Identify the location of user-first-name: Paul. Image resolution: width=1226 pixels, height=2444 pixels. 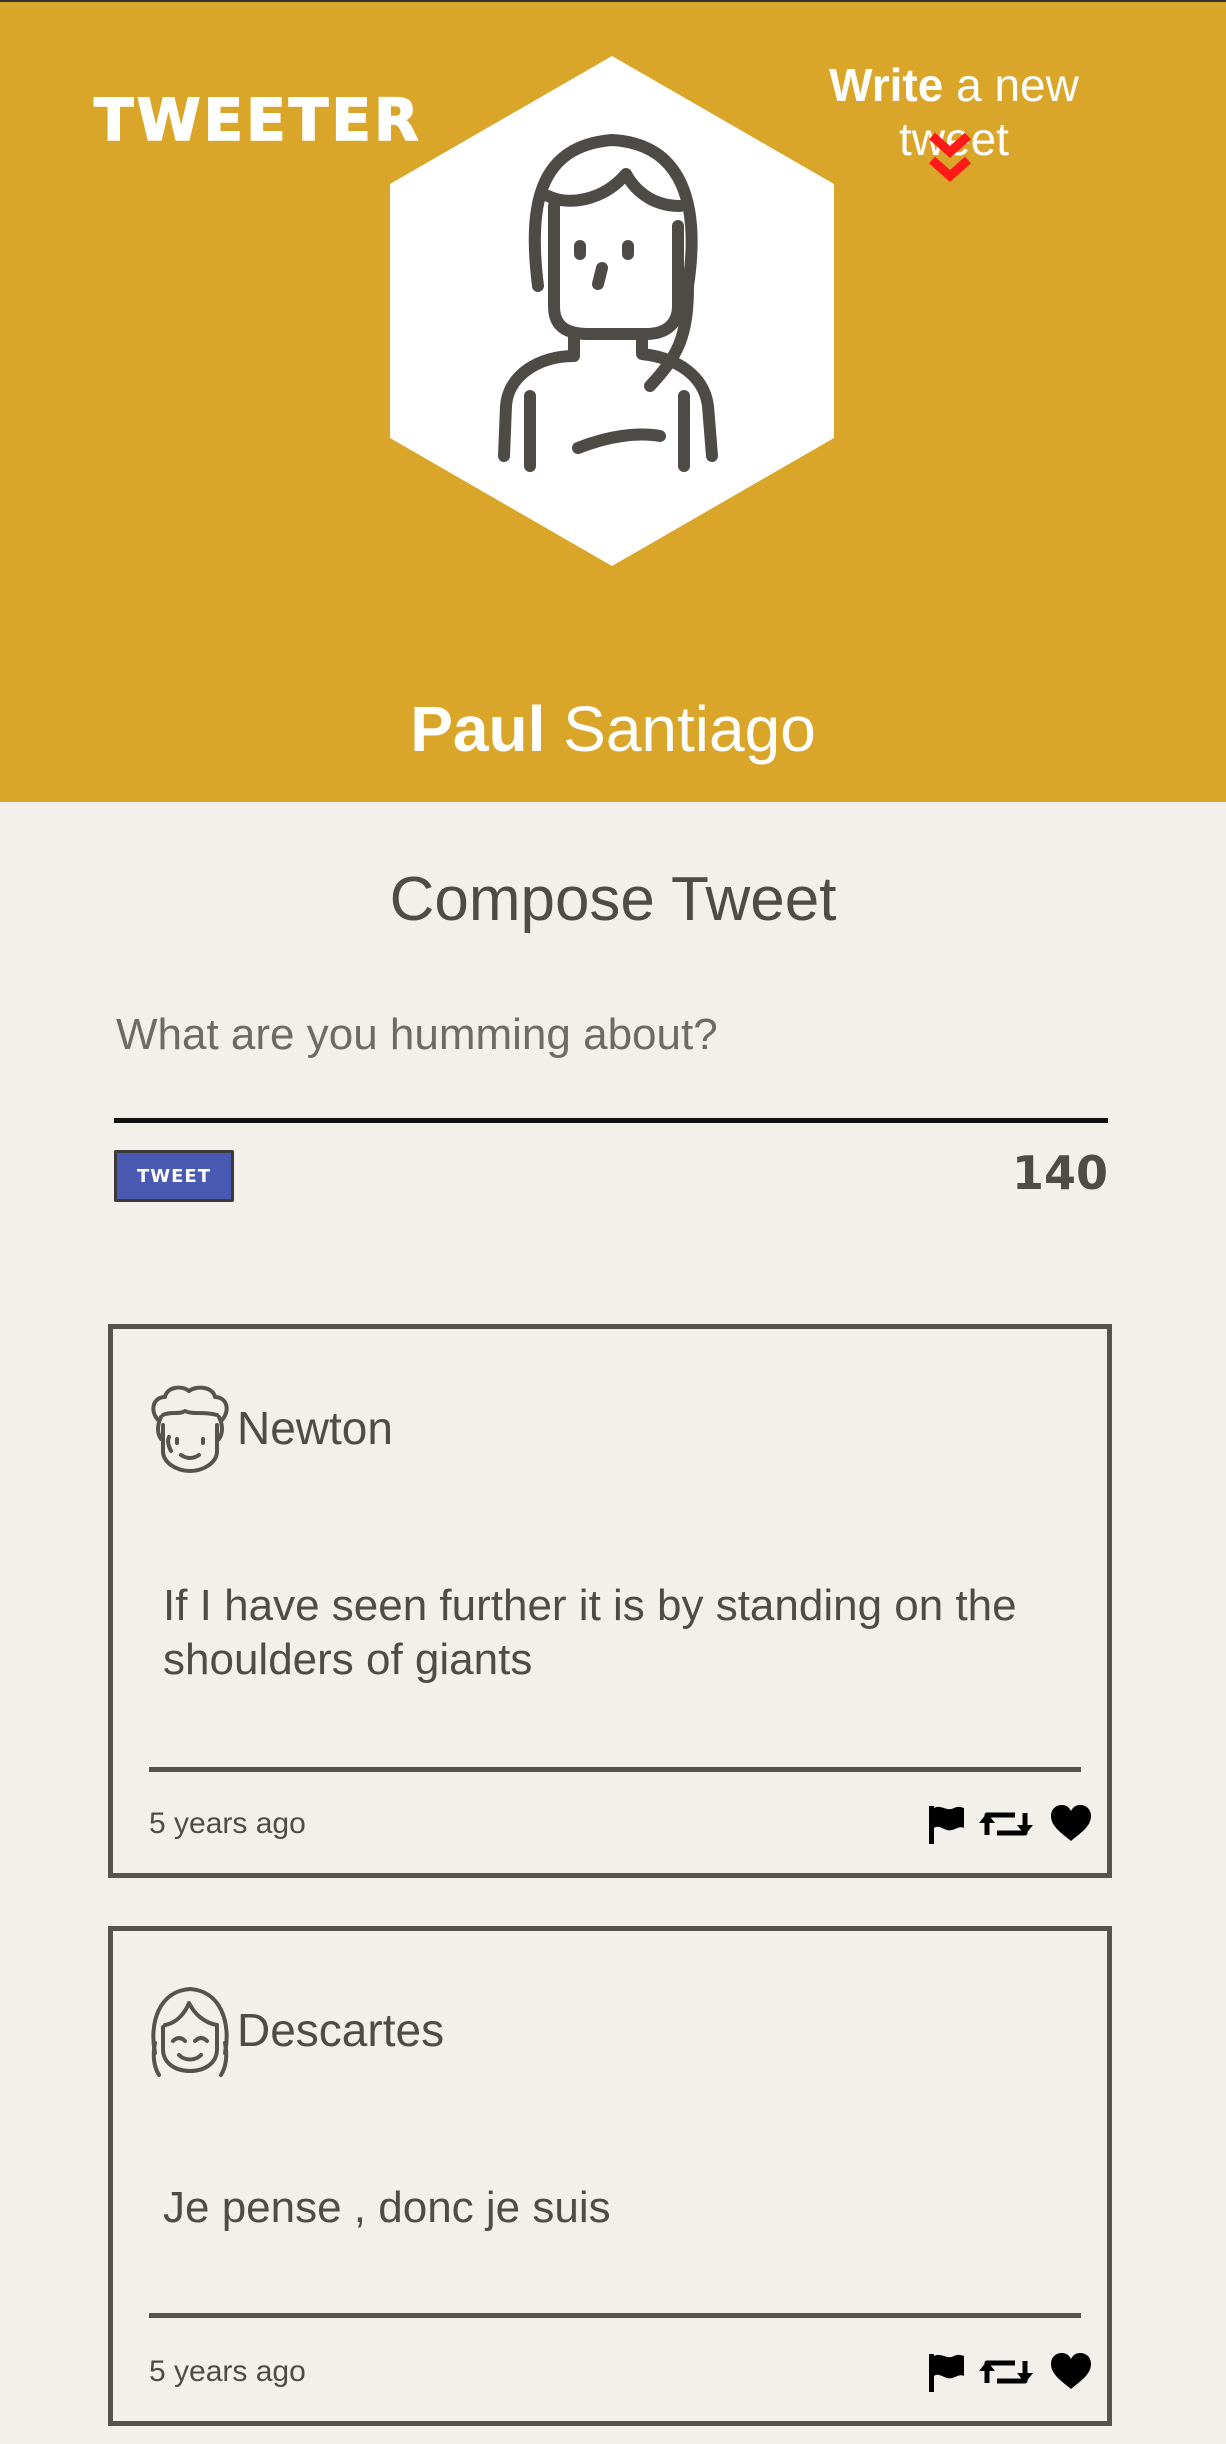
(478, 729).